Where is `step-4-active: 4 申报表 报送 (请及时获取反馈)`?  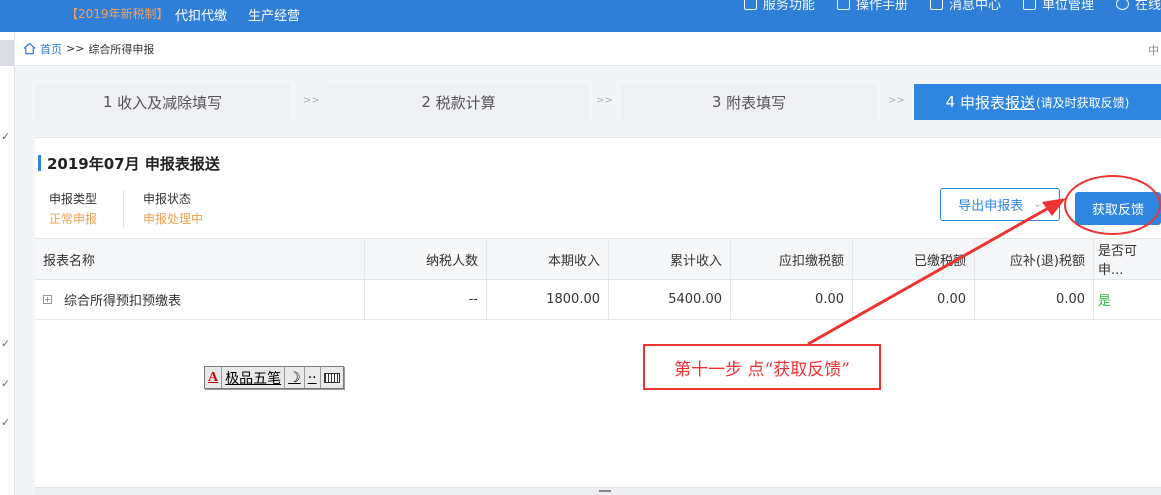 step-4-active: 4 申报表 报送 (请及时获取反馈) is located at coordinates (1037, 102).